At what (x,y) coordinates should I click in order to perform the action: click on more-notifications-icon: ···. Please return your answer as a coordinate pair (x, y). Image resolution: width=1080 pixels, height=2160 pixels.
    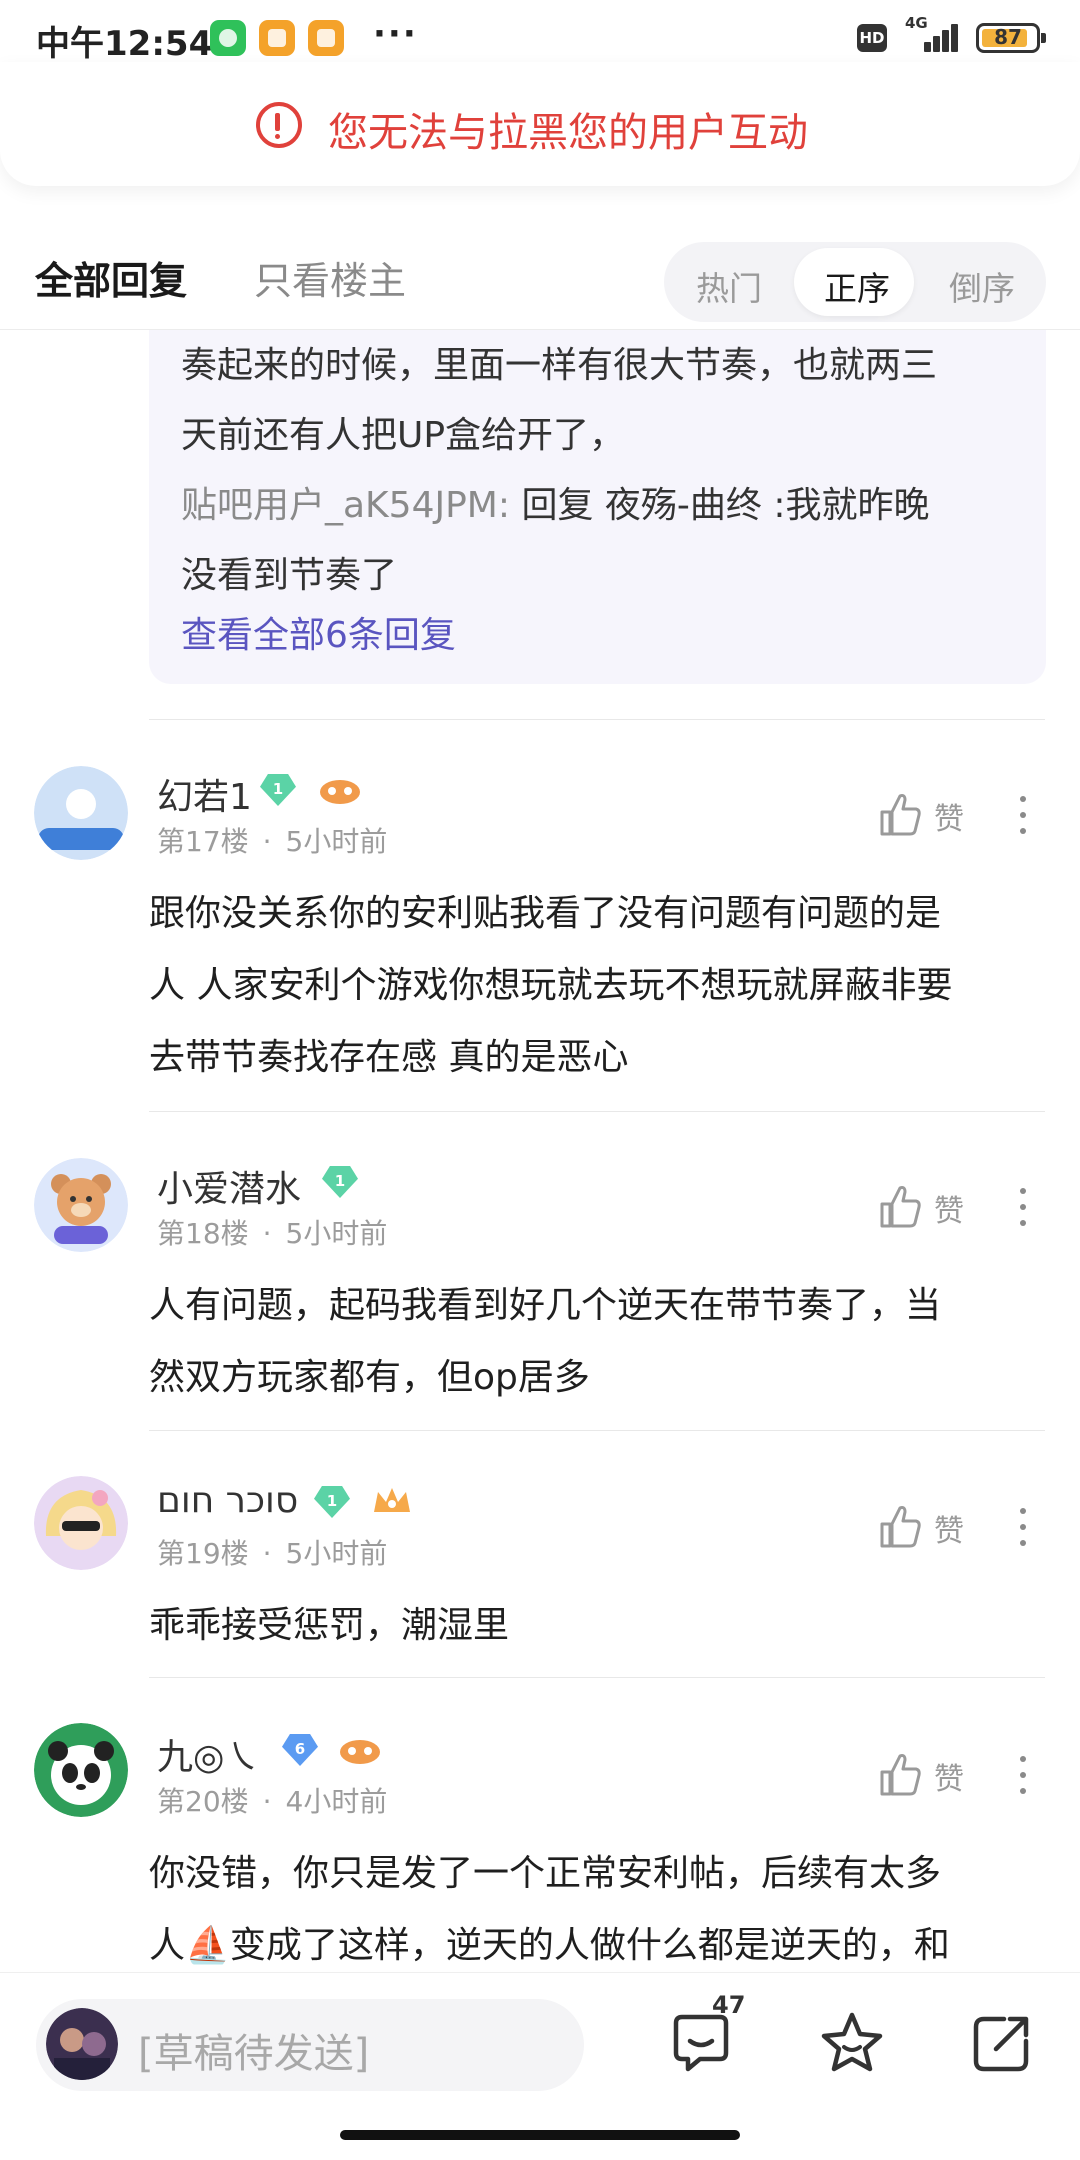
    Looking at the image, I should click on (395, 34).